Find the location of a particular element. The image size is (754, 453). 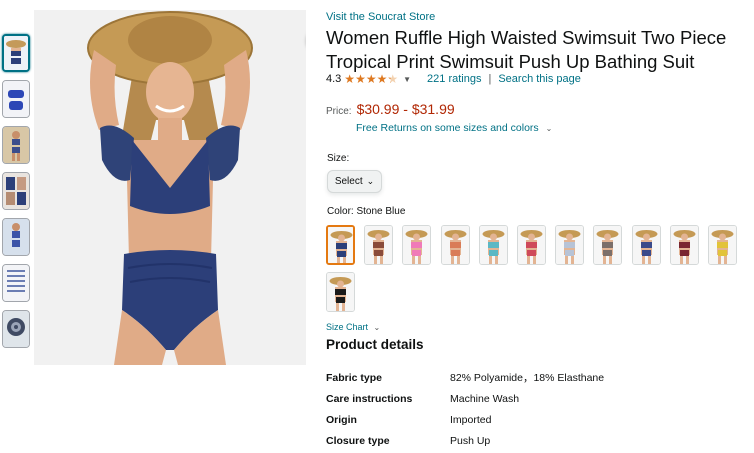

table-row: Fabric type 82% Polyamide，18% Elasthane is located at coordinates (465, 377).